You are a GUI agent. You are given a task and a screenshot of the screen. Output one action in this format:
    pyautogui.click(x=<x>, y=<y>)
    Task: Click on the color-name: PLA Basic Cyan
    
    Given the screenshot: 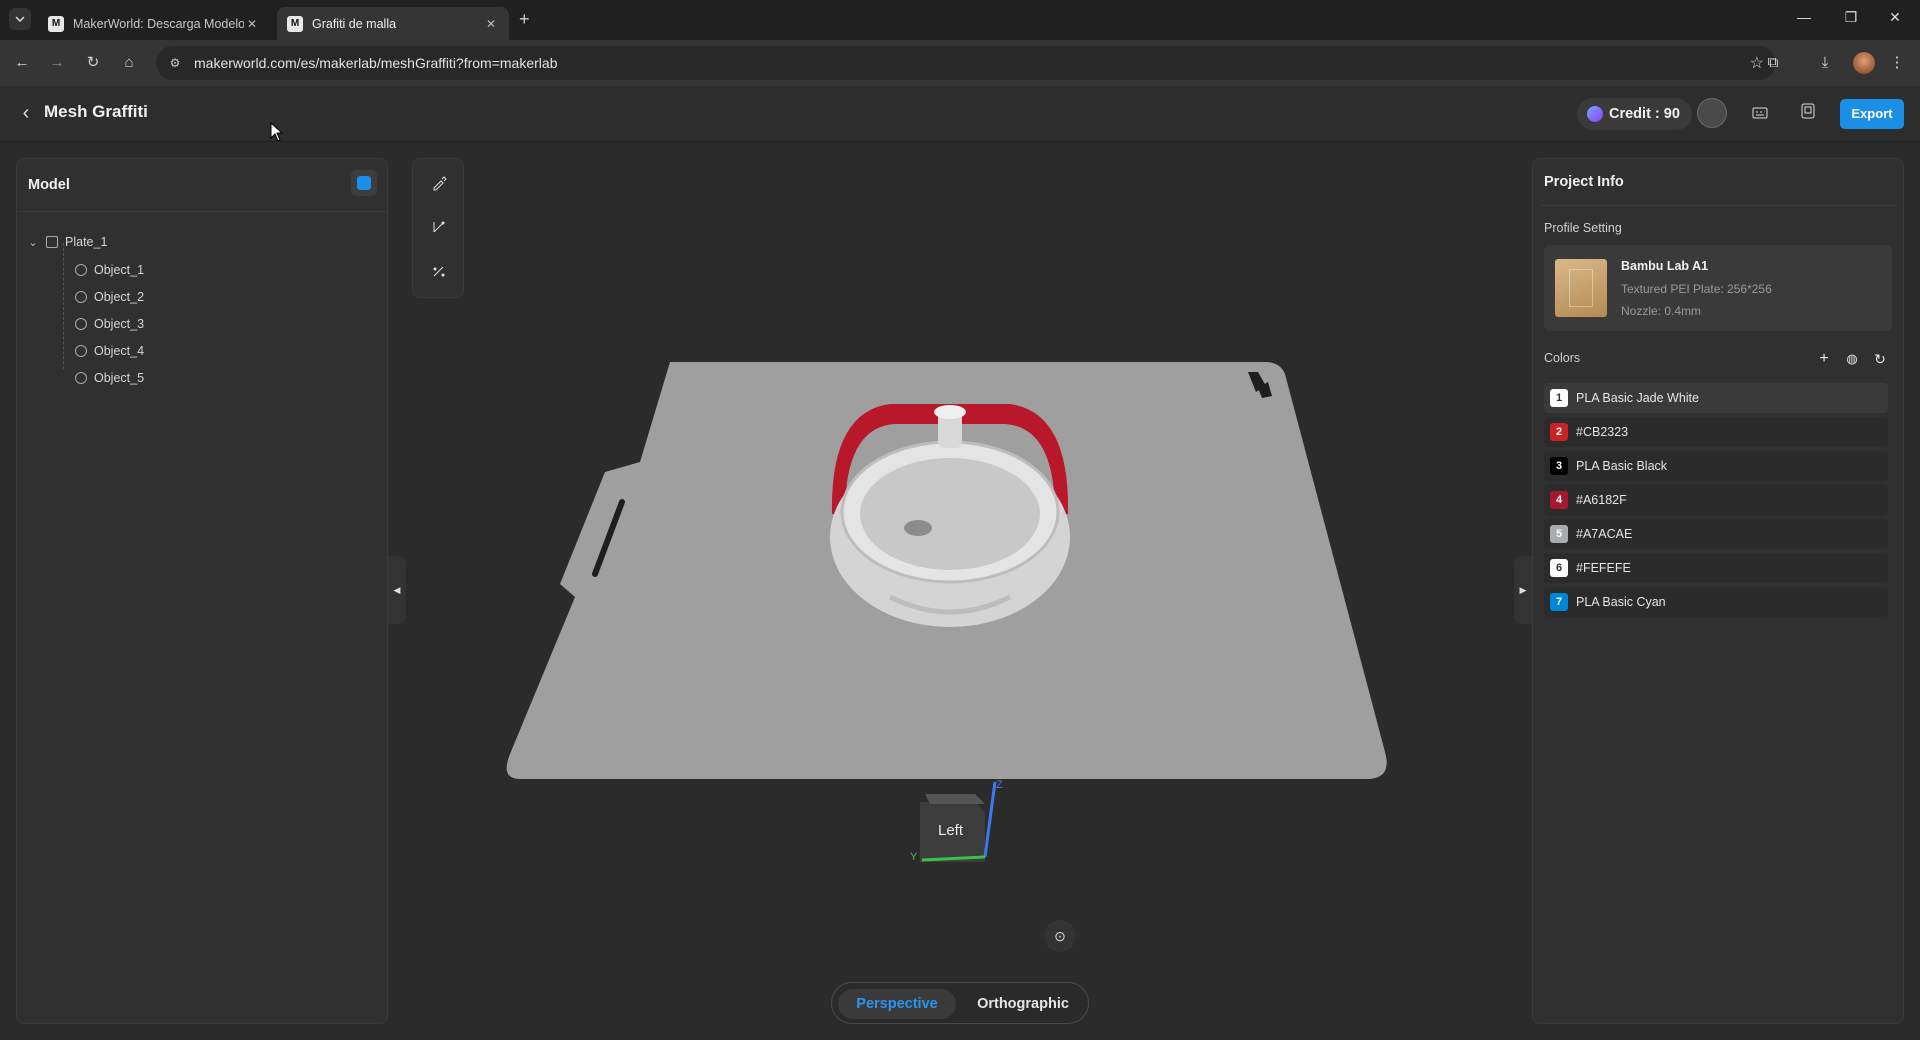 What is the action you would take?
    pyautogui.click(x=1621, y=602)
    